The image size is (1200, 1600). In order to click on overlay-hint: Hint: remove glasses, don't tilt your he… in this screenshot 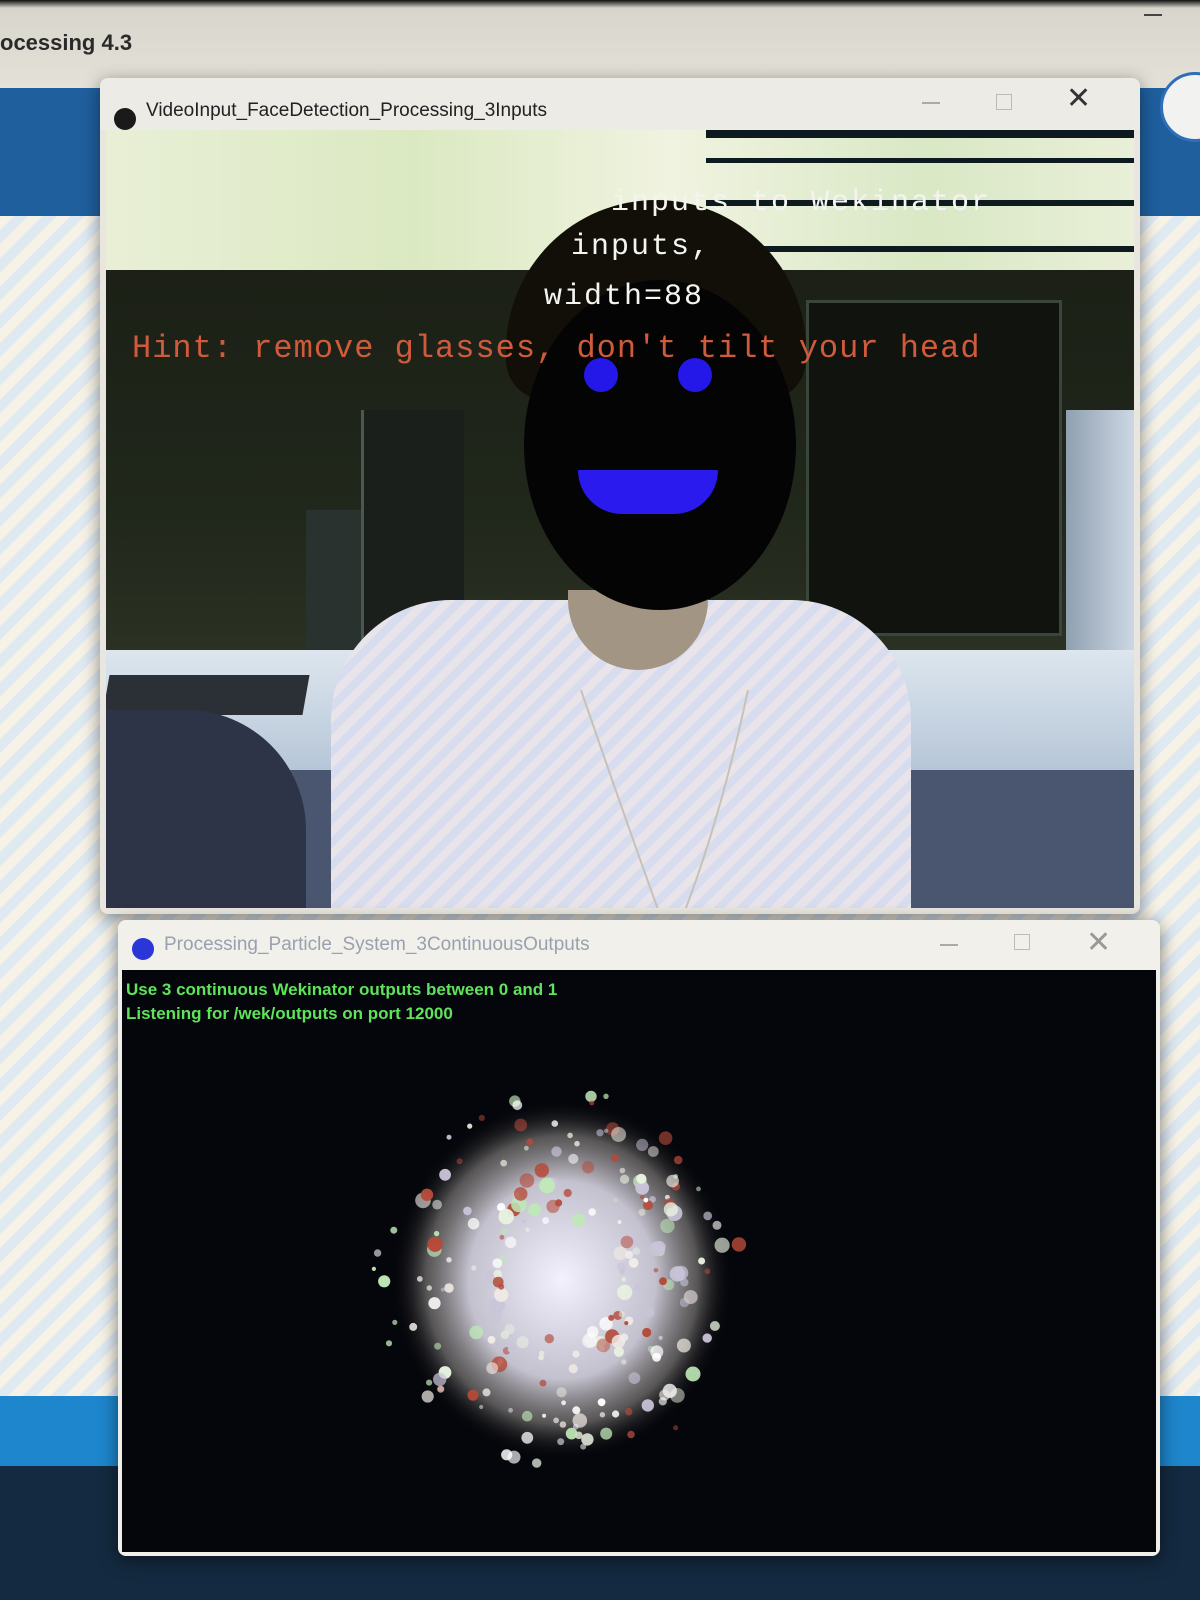, I will do `click(556, 348)`.